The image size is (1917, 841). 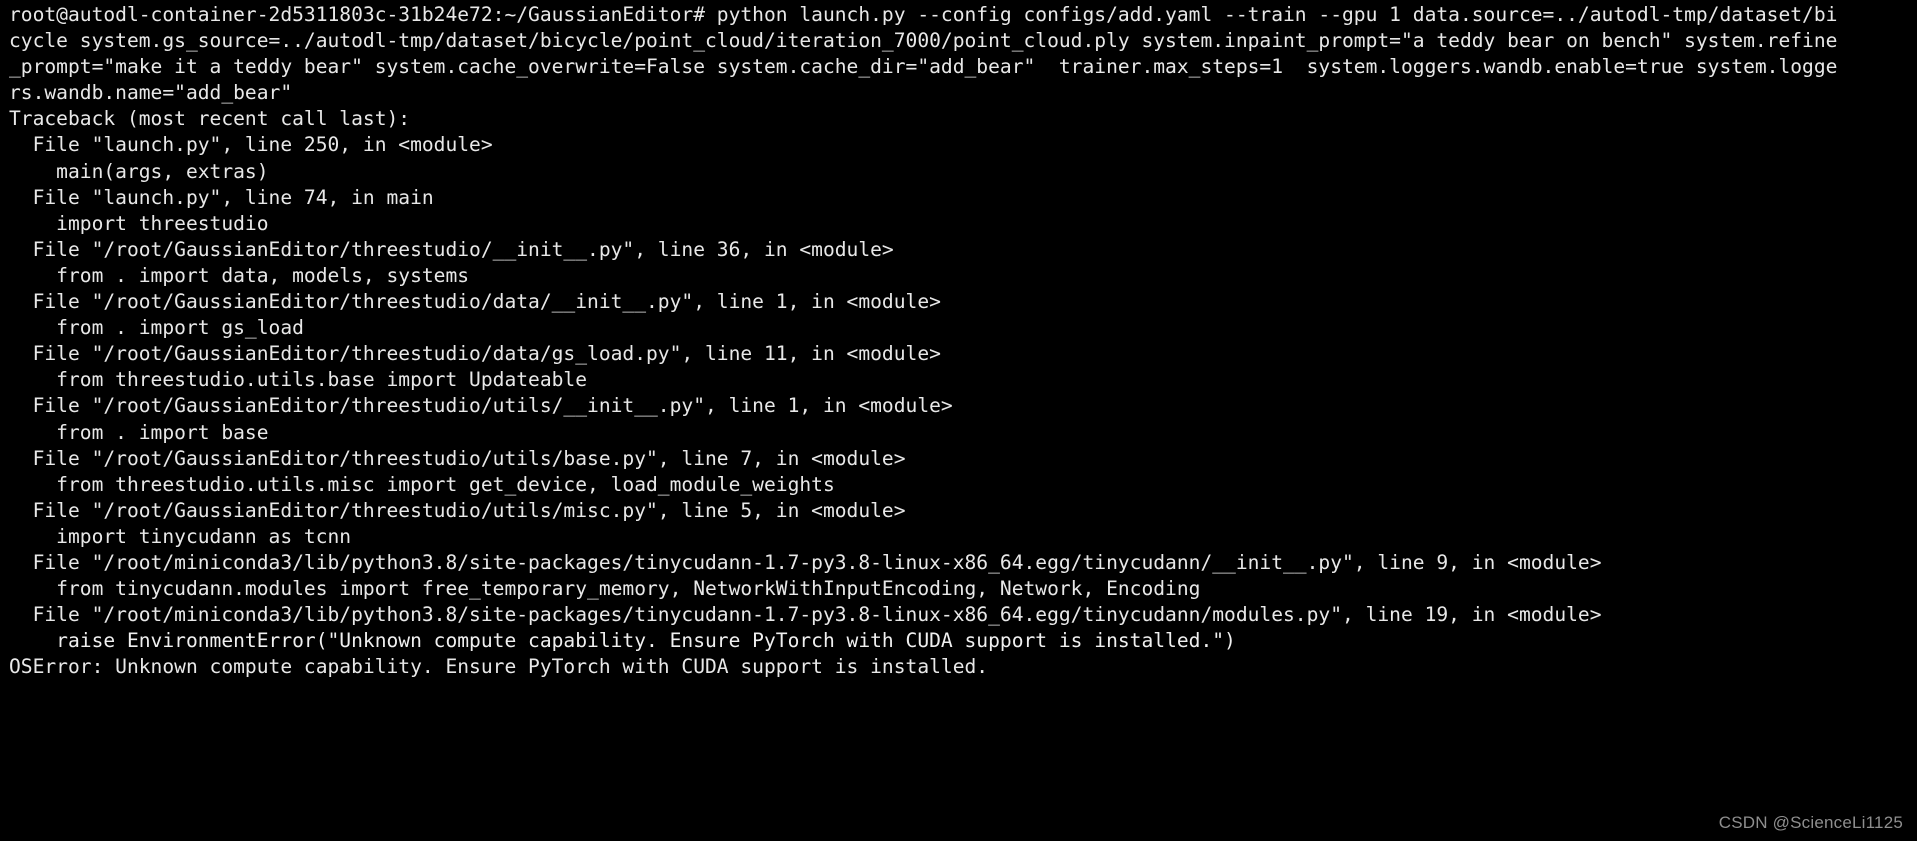 What do you see at coordinates (239, 275) in the screenshot?
I see `terminal-line: from . import data, models, systems` at bounding box center [239, 275].